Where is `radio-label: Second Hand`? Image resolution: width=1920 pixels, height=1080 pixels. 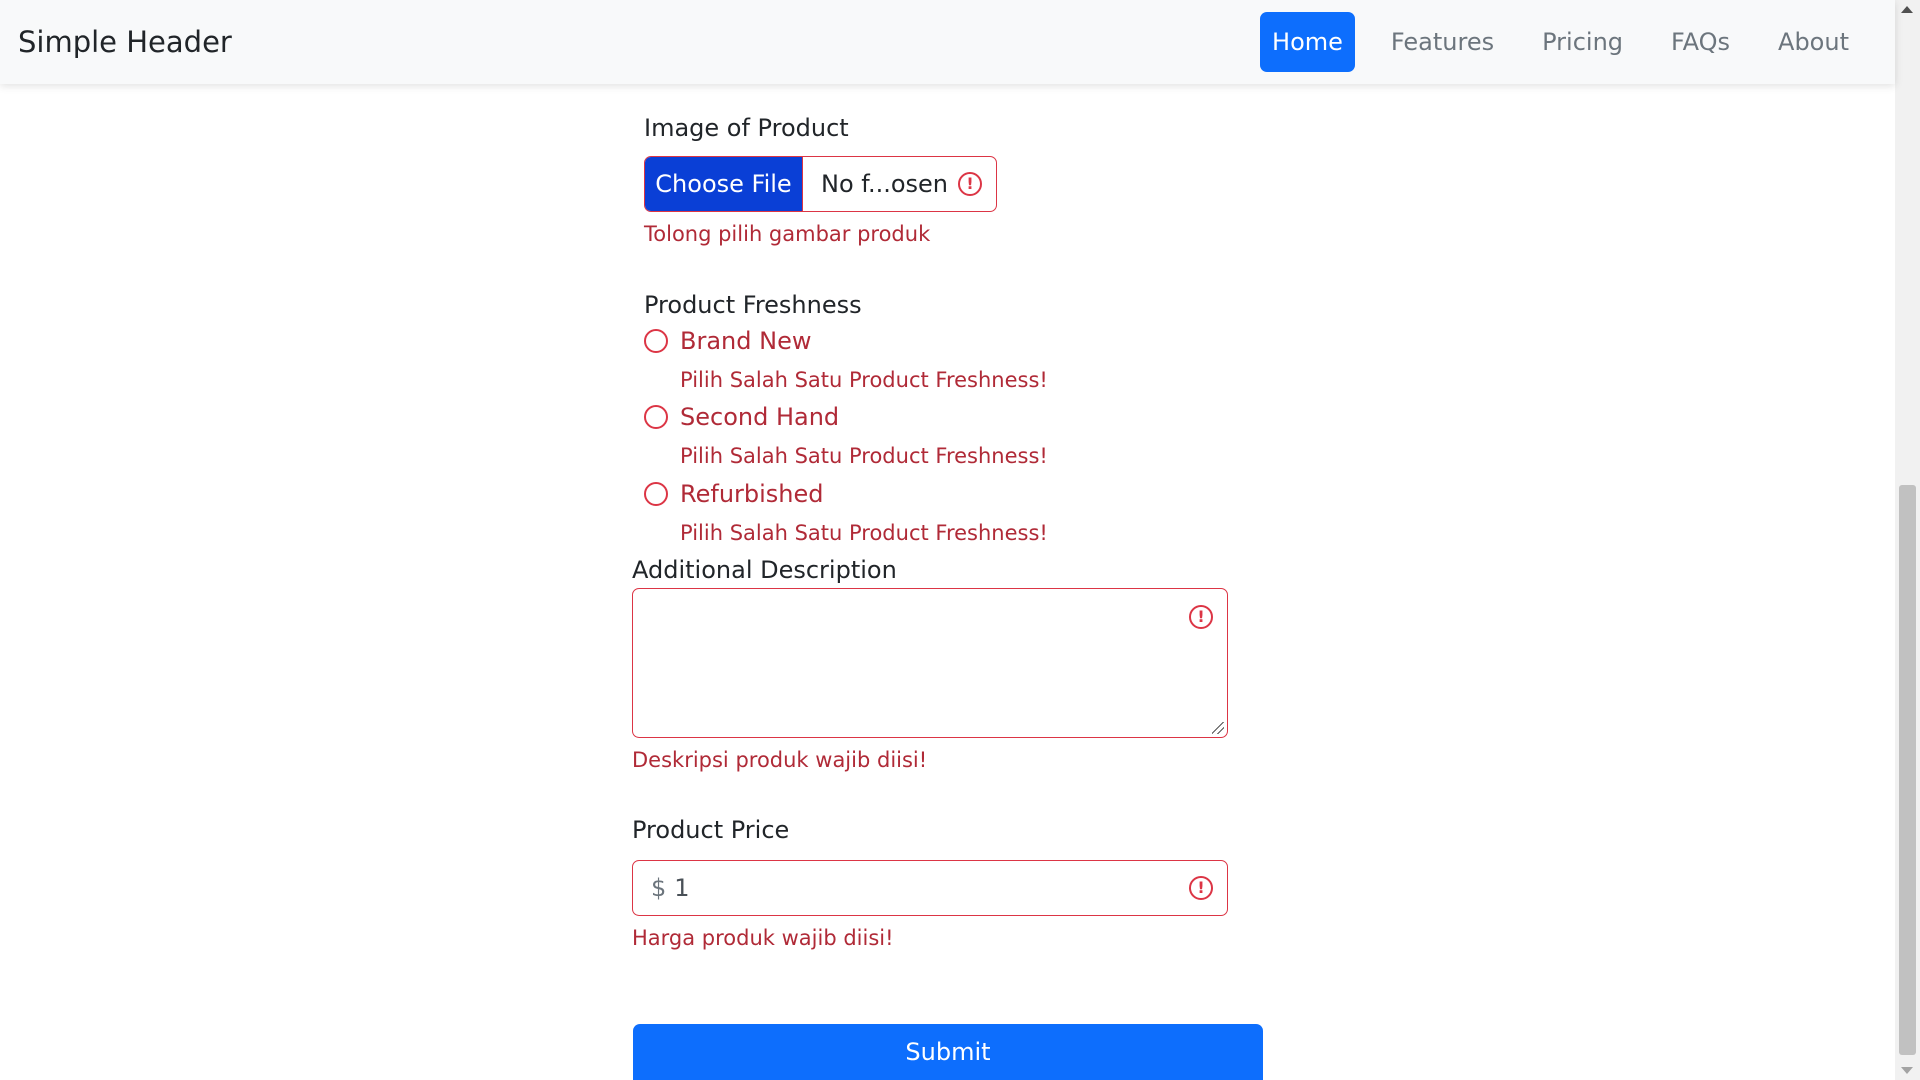
radio-label: Second Hand is located at coordinates (759, 417).